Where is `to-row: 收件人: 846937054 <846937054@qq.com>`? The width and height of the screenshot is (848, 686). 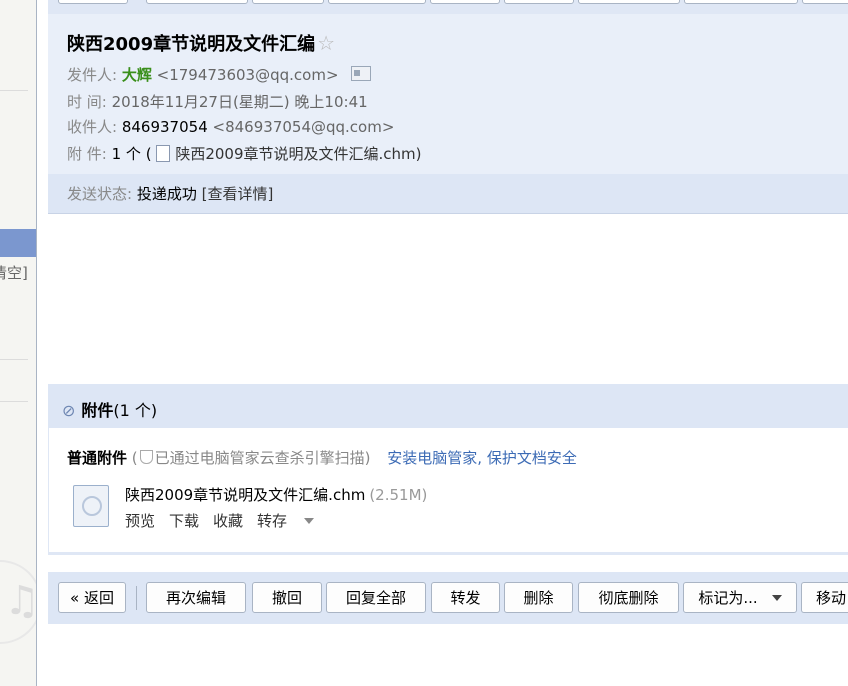
to-row: 收件人: 846937054 <846937054@qq.com> is located at coordinates (230, 126).